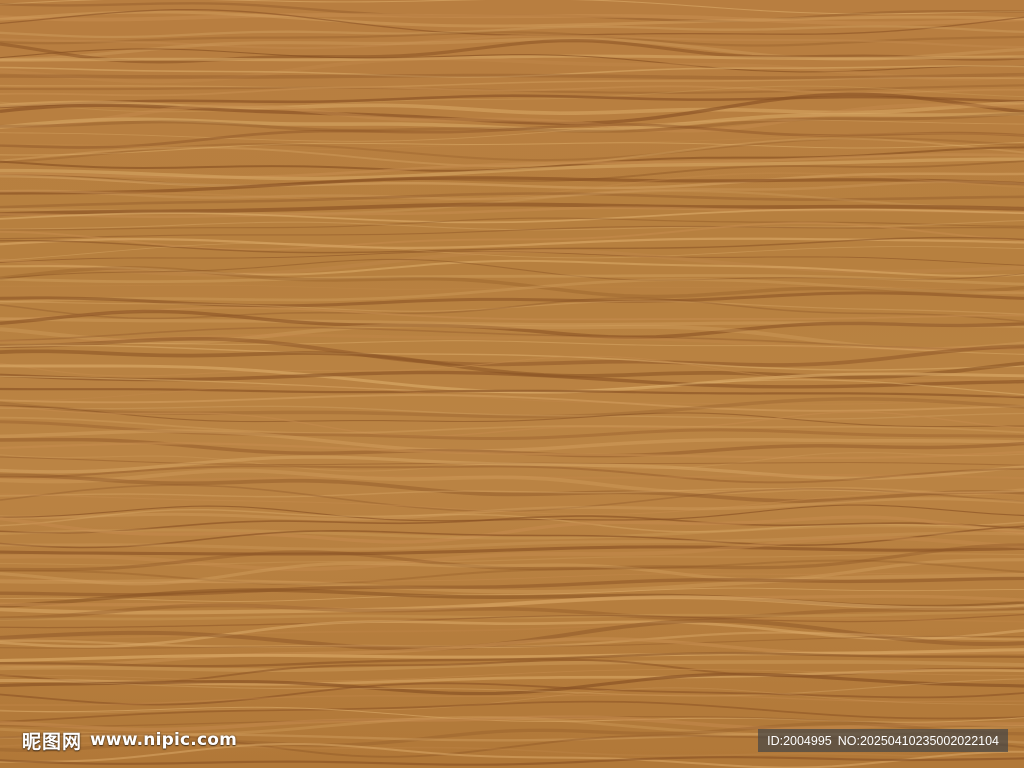 This screenshot has height=768, width=1024. I want to click on watermark-id: ID:2004995, so click(799, 740).